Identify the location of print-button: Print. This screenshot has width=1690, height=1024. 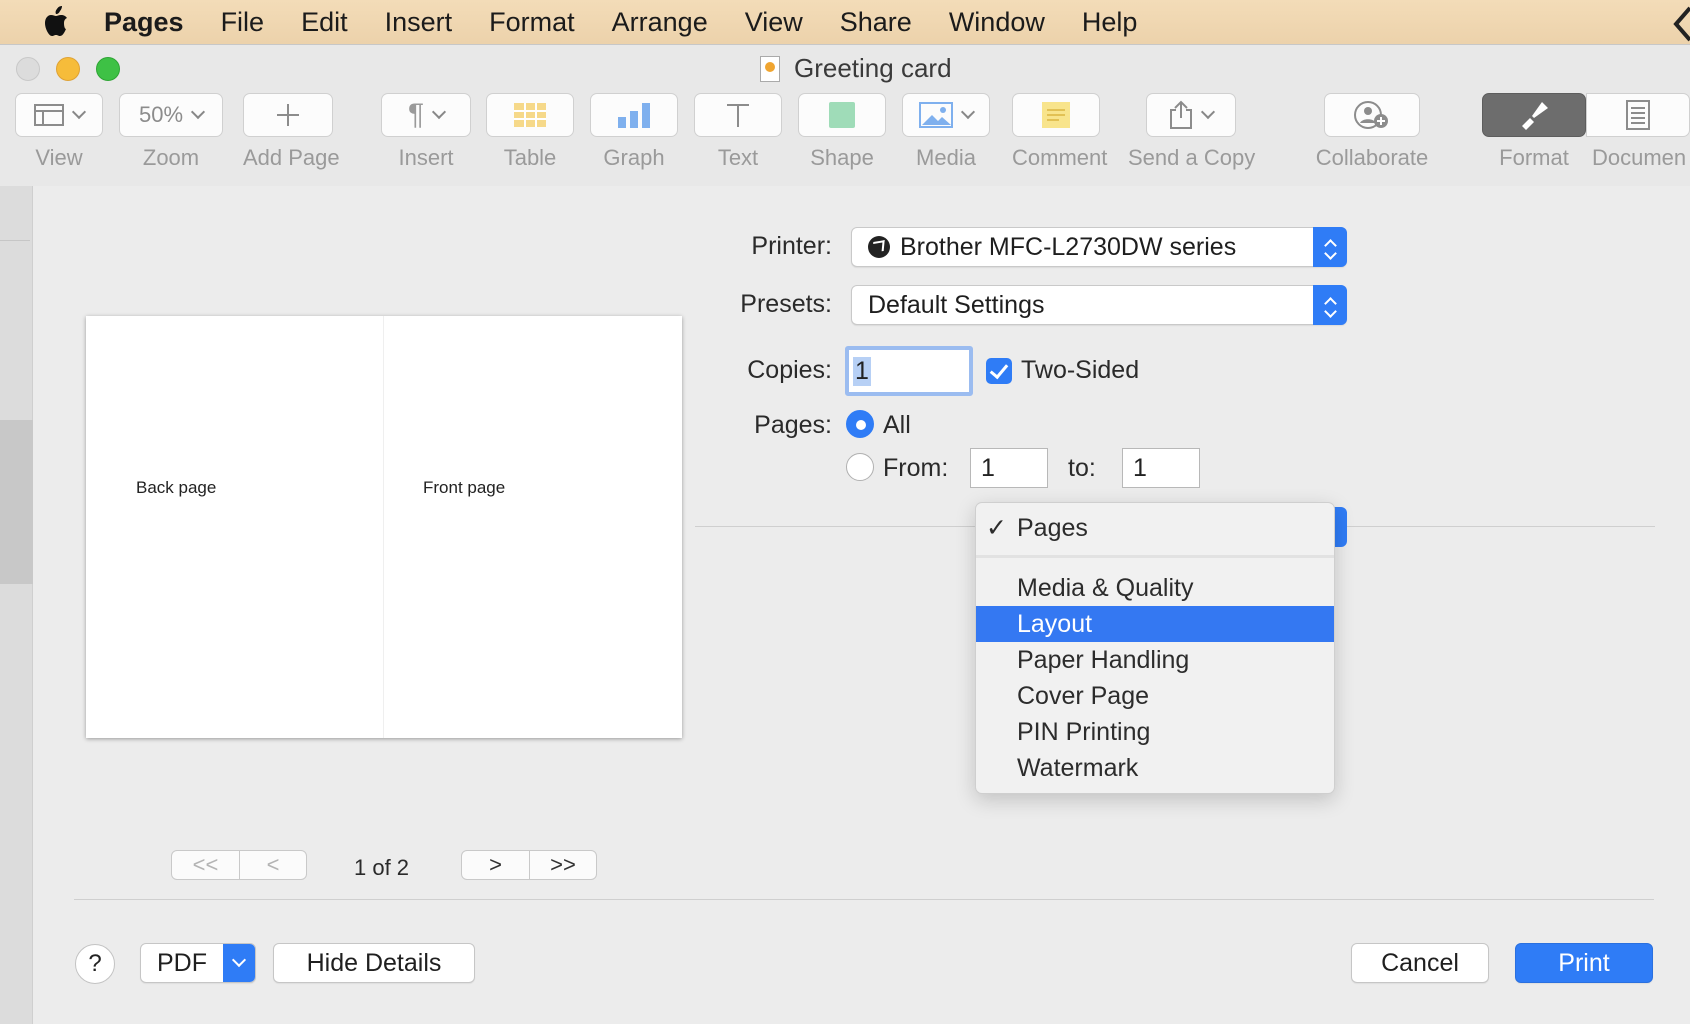
(1584, 963).